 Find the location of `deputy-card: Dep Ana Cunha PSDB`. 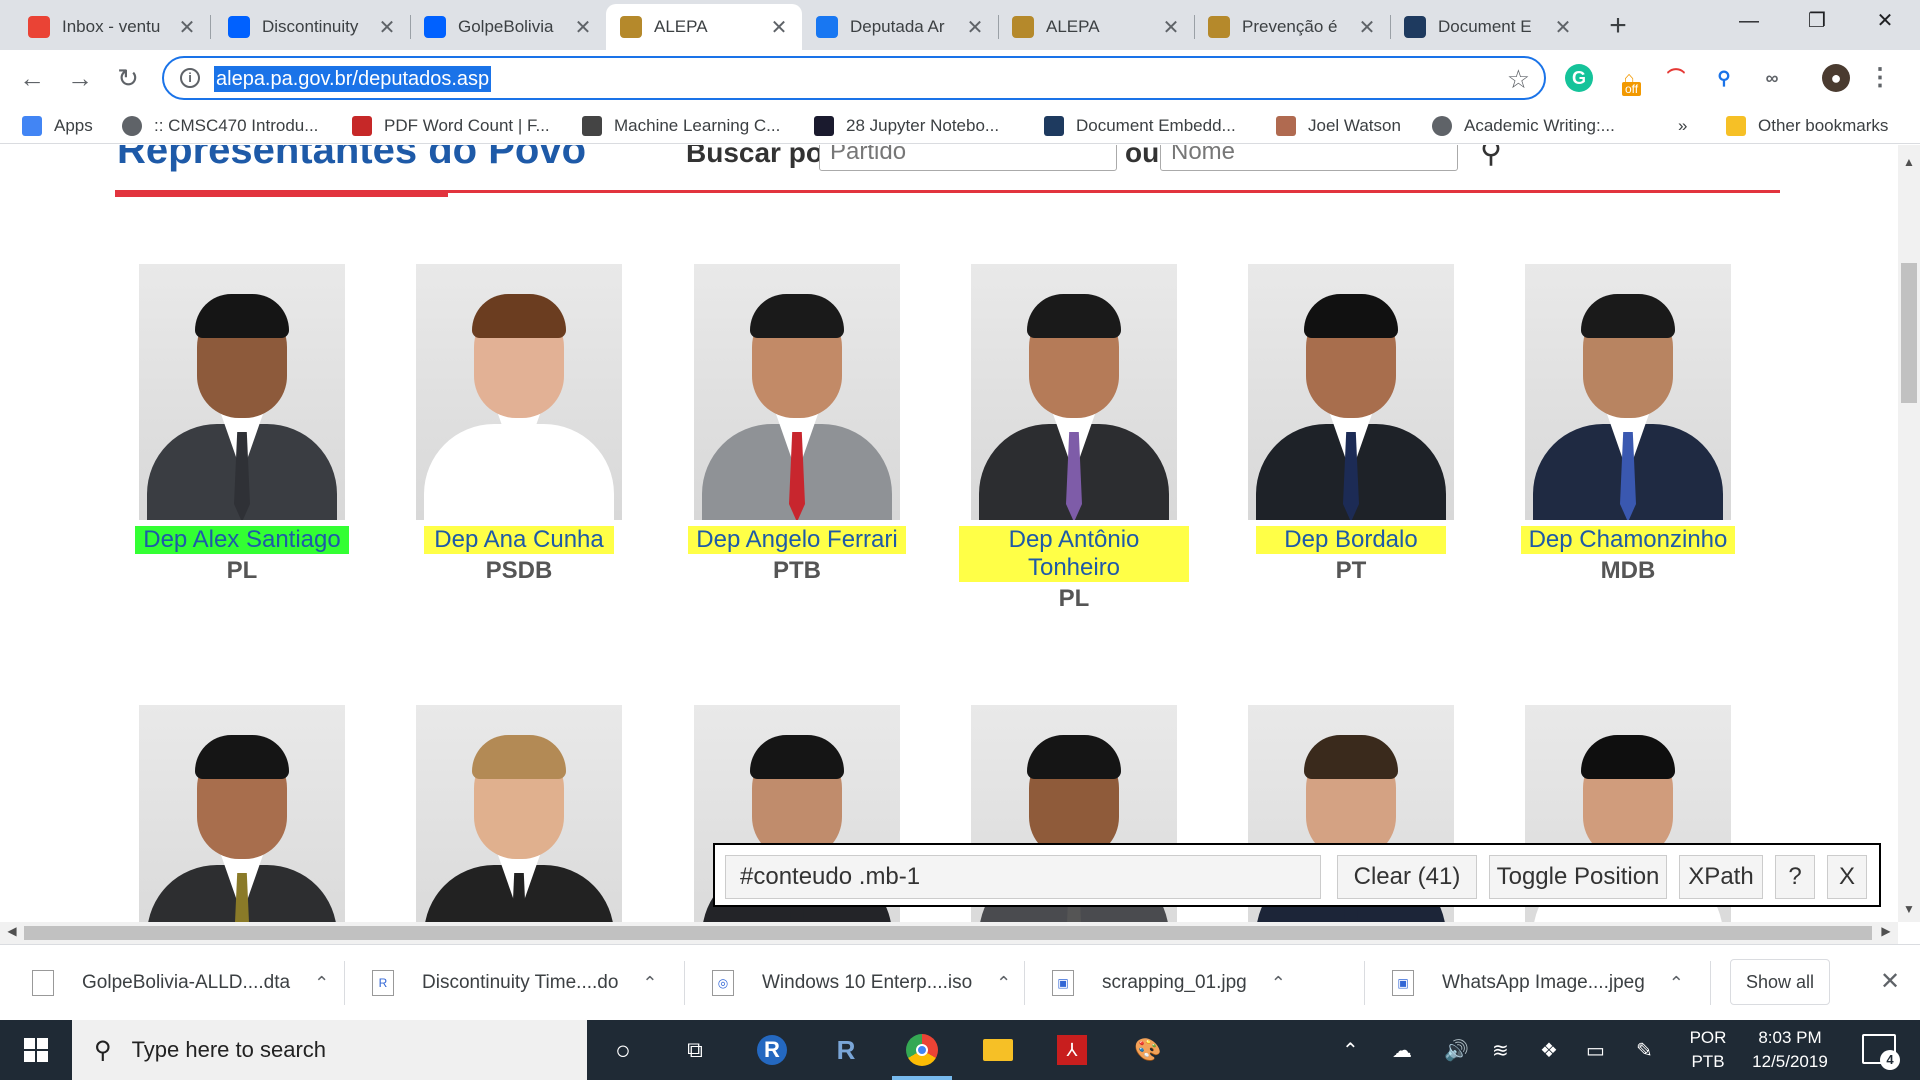

deputy-card: Dep Ana Cunha PSDB is located at coordinates (519, 425).